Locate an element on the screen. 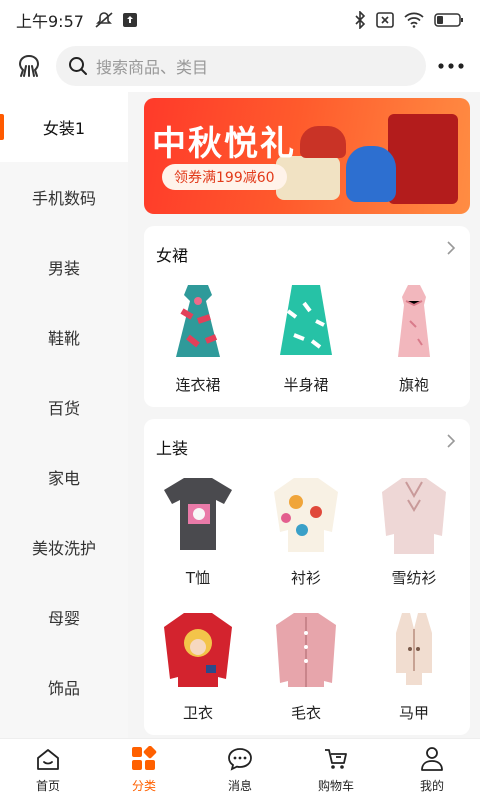  status-time: 上午9:57 is located at coordinates (50, 21).